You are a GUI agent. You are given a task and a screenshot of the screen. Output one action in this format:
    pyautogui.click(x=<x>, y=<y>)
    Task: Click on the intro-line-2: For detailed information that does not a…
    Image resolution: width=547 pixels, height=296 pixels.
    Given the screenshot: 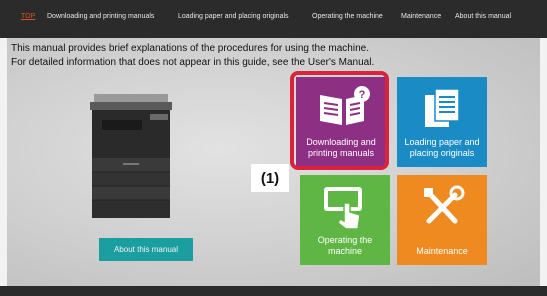 What is the action you would take?
    pyautogui.click(x=193, y=62)
    